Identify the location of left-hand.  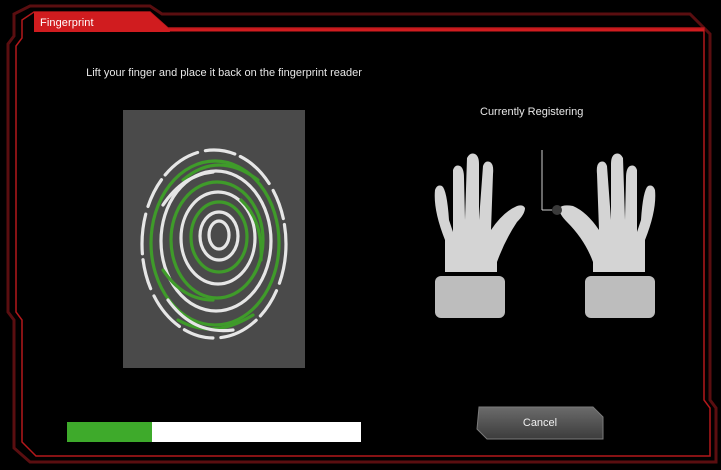
(479, 235).